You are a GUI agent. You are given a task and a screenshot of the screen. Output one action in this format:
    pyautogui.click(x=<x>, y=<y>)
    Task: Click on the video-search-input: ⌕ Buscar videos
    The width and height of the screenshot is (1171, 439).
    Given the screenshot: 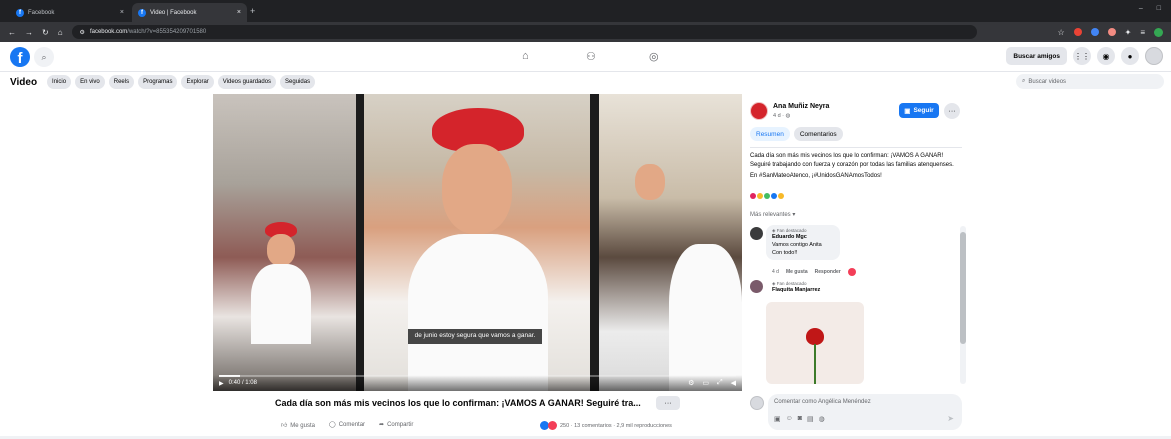 What is the action you would take?
    pyautogui.click(x=1090, y=81)
    